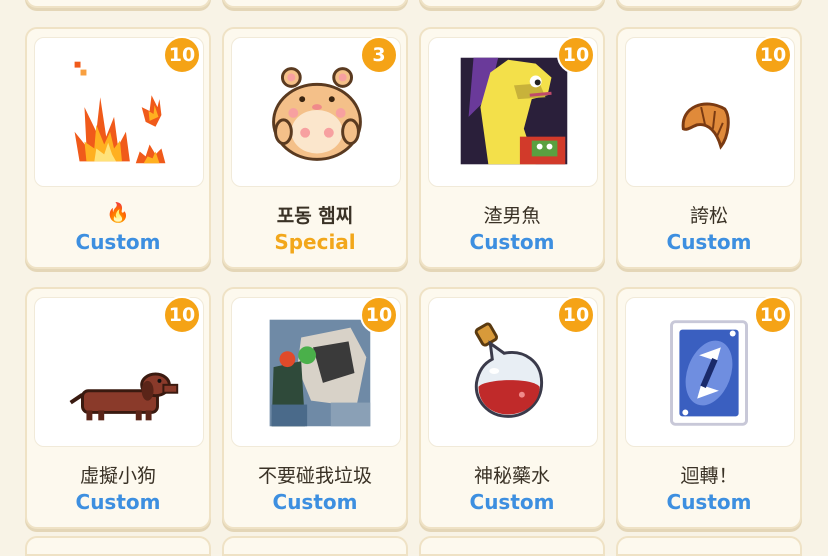 This screenshot has height=556, width=828. I want to click on emoji-card: 10 不要碰我垃圾 Custom, so click(315, 408).